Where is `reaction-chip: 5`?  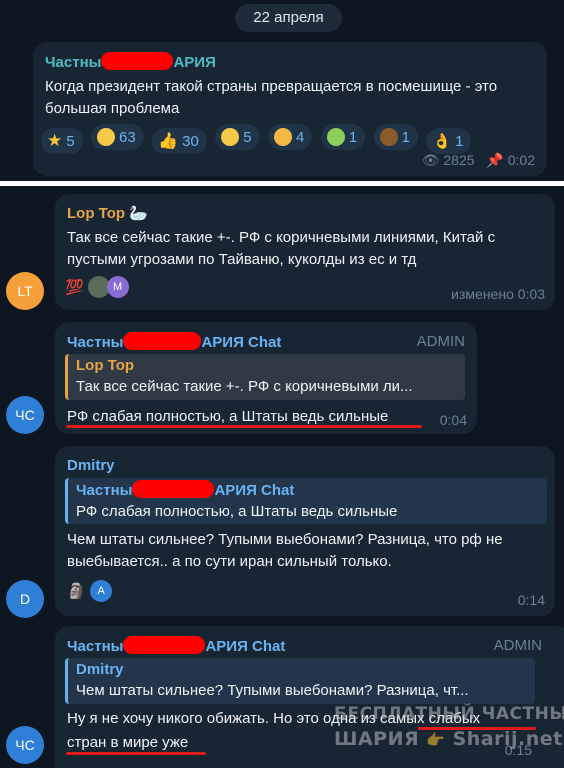
reaction-chip: 5 is located at coordinates (237, 137).